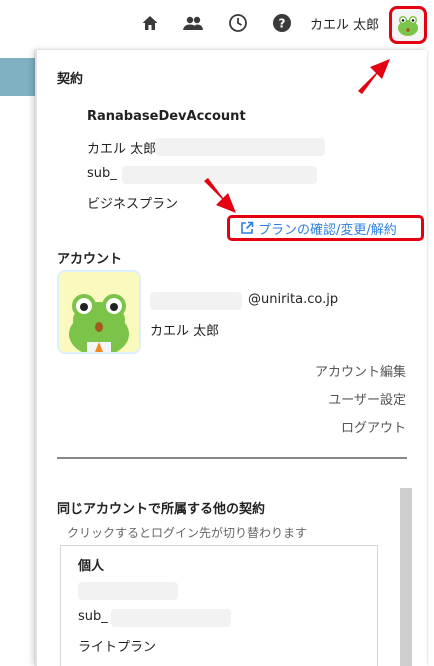  I want to click on plan-manage-link-label: プランの確認/変更/解約, so click(327, 230).